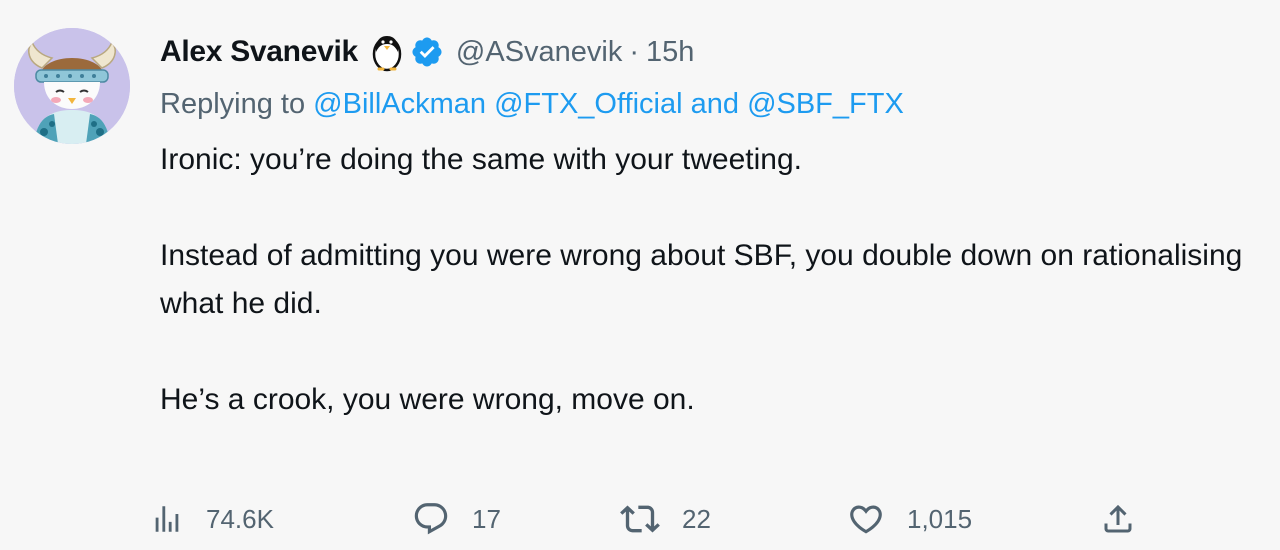 This screenshot has width=1280, height=550. What do you see at coordinates (72, 86) in the screenshot?
I see `avatar` at bounding box center [72, 86].